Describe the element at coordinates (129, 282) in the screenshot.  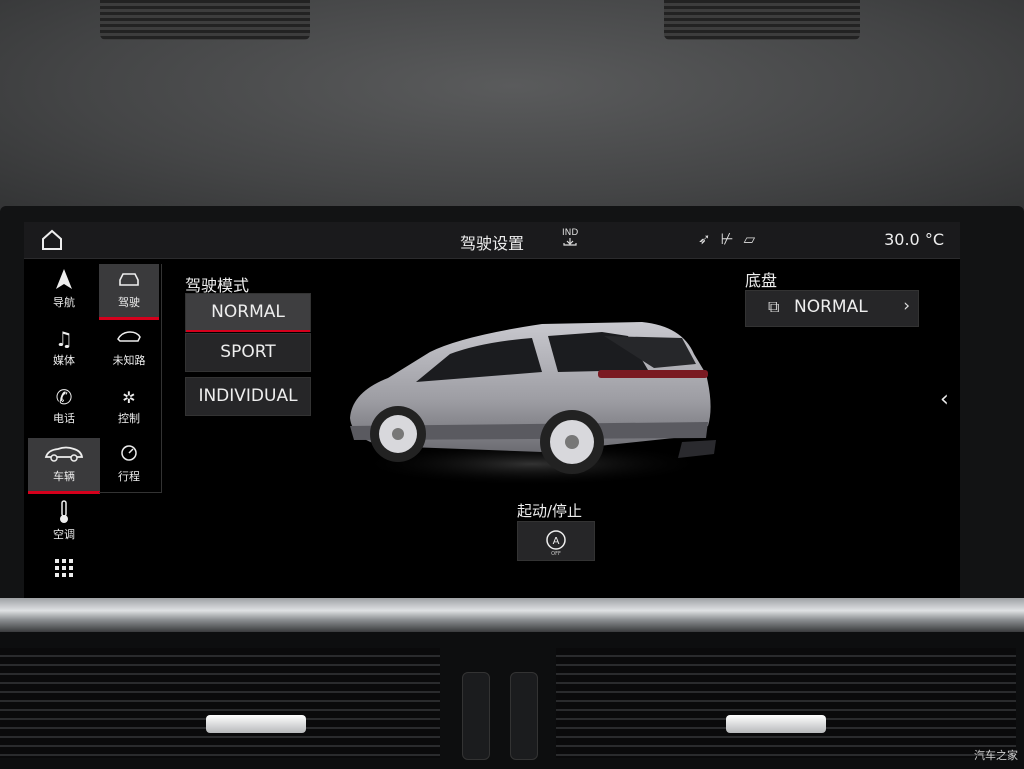
I see `car-front-icon` at that location.